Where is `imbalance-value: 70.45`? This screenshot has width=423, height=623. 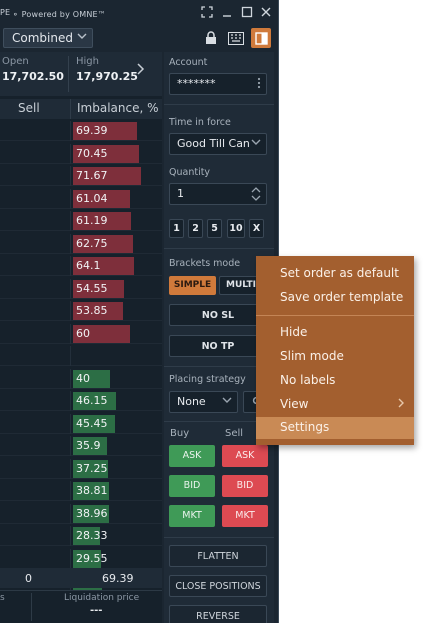 imbalance-value: 70.45 is located at coordinates (92, 153).